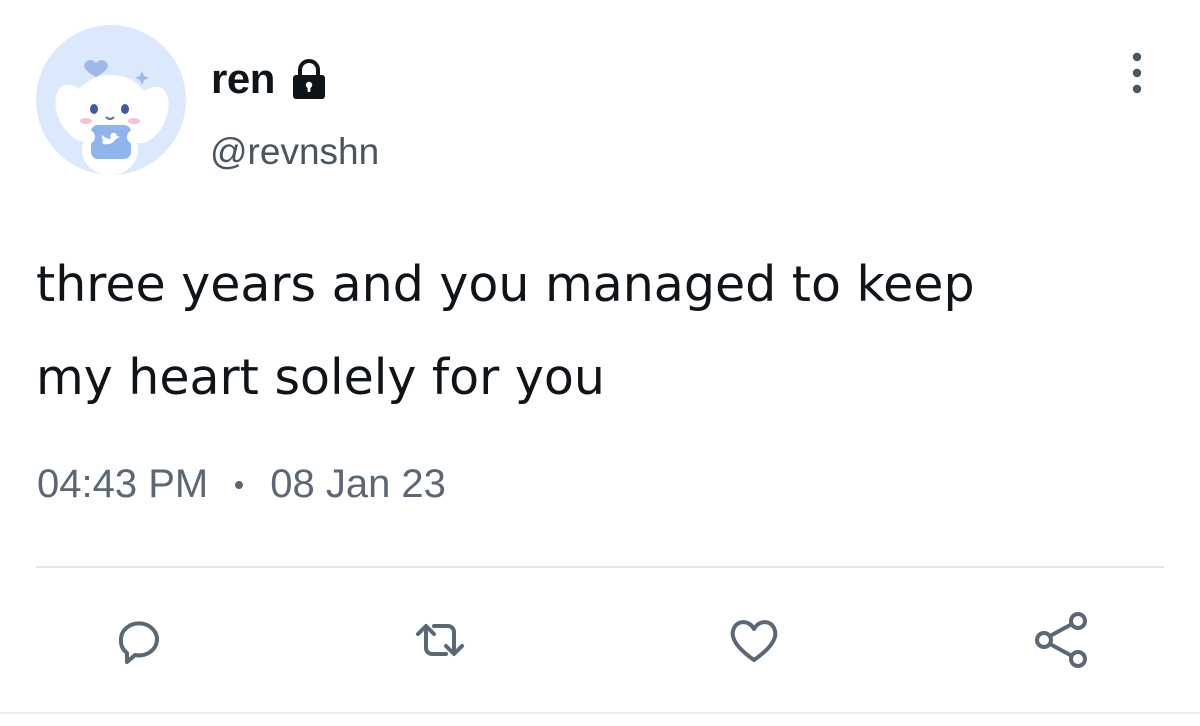  I want to click on reply-icon, so click(138, 642).